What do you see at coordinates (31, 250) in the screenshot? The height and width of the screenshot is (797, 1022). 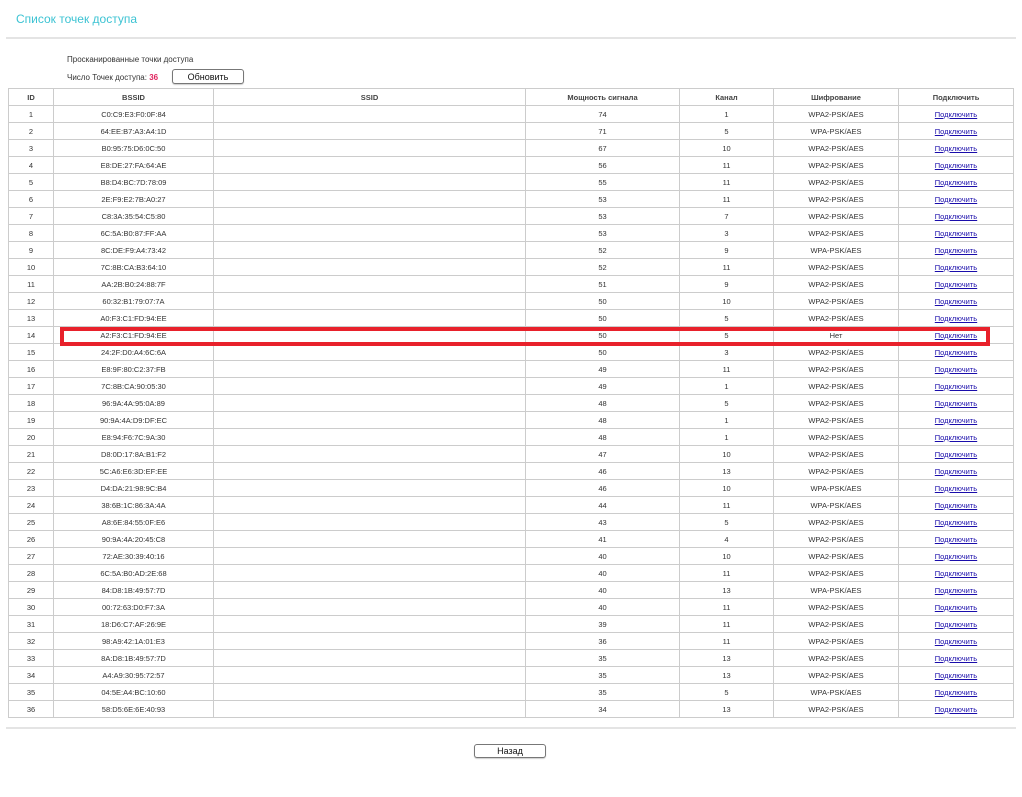 I see `cell-id: 9` at bounding box center [31, 250].